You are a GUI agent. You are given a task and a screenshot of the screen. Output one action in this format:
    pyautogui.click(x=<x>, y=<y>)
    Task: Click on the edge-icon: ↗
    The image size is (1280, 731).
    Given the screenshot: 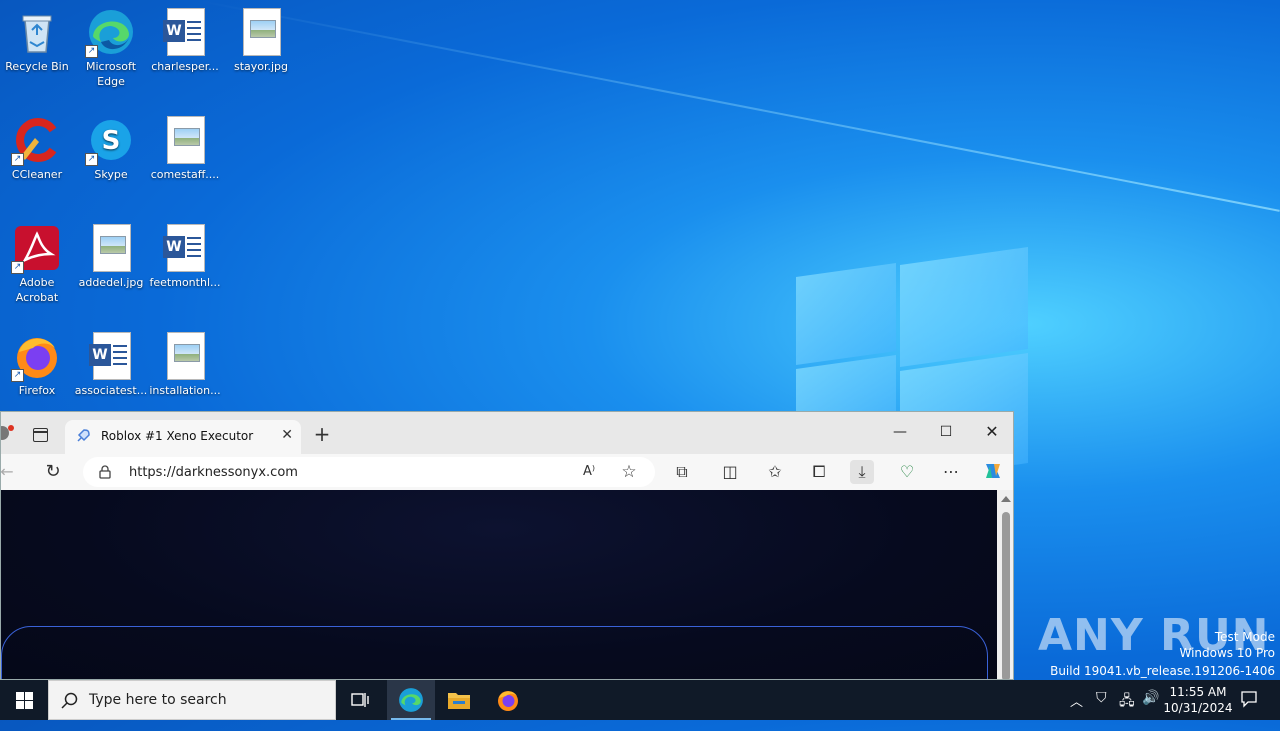 What is the action you would take?
    pyautogui.click(x=110, y=33)
    